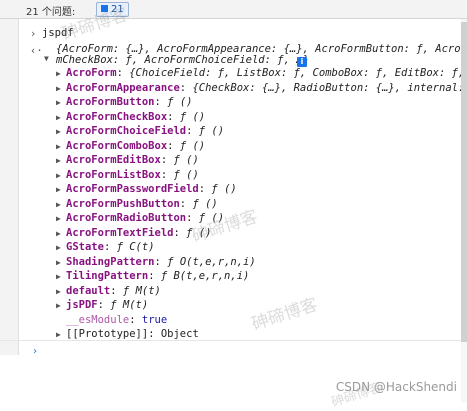 This screenshot has width=467, height=411. Describe the element at coordinates (117, 116) in the screenshot. I see `property-key: AcroFormCheckBox` at that location.